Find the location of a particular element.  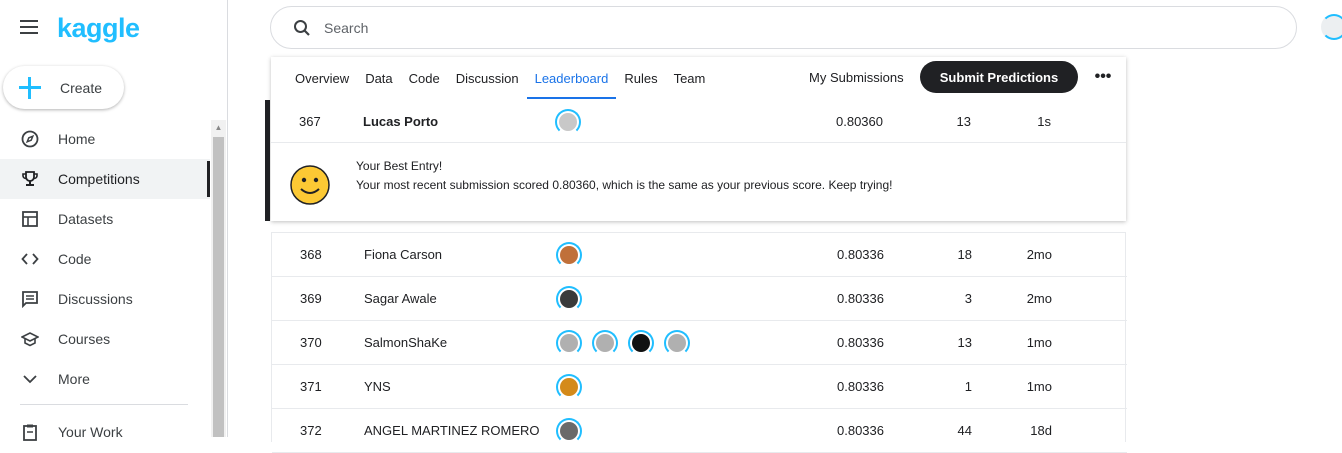

sidebar-item-your-work: Your Work is located at coordinates (105, 432).